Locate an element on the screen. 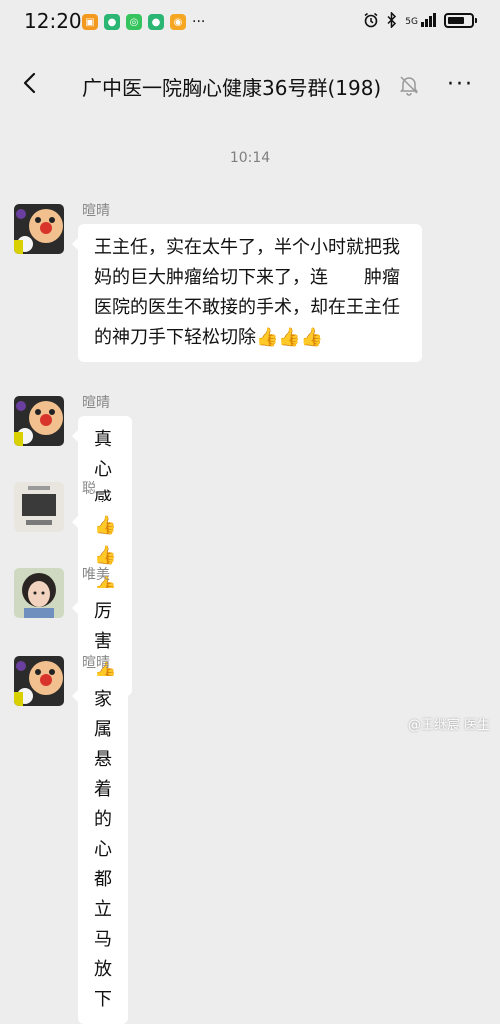  bluetooth-icon is located at coordinates (392, 20).